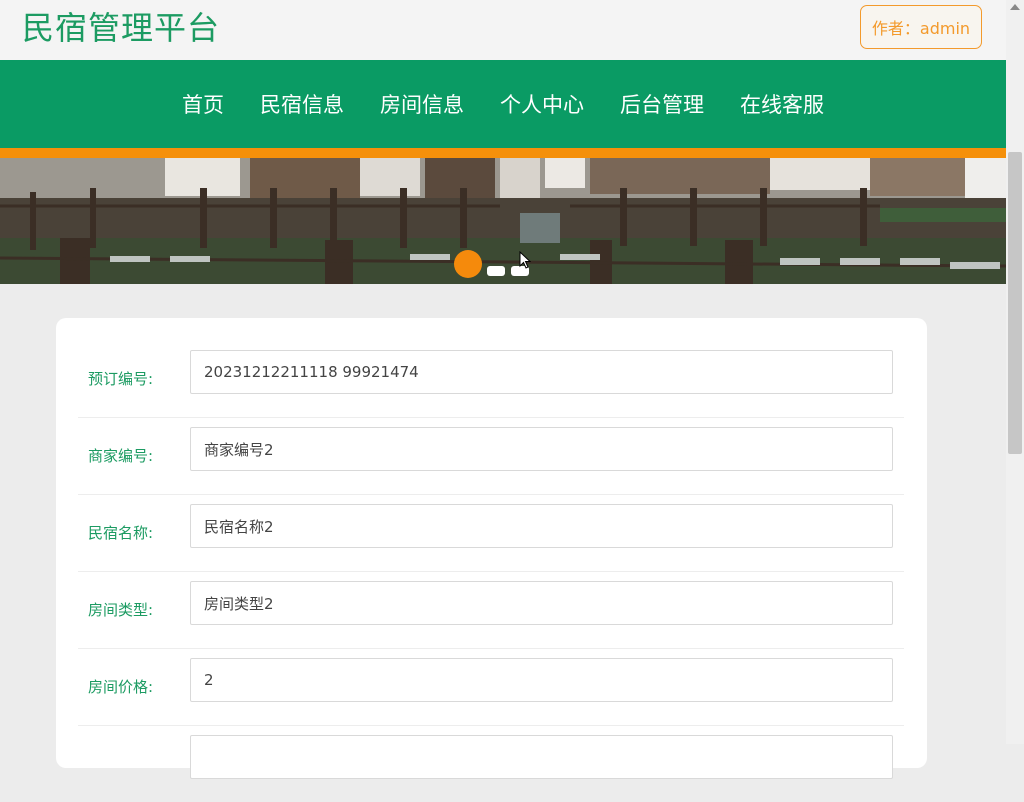 The image size is (1024, 802). I want to click on form-row-homestay-name: 民宿名称:, so click(491, 533).